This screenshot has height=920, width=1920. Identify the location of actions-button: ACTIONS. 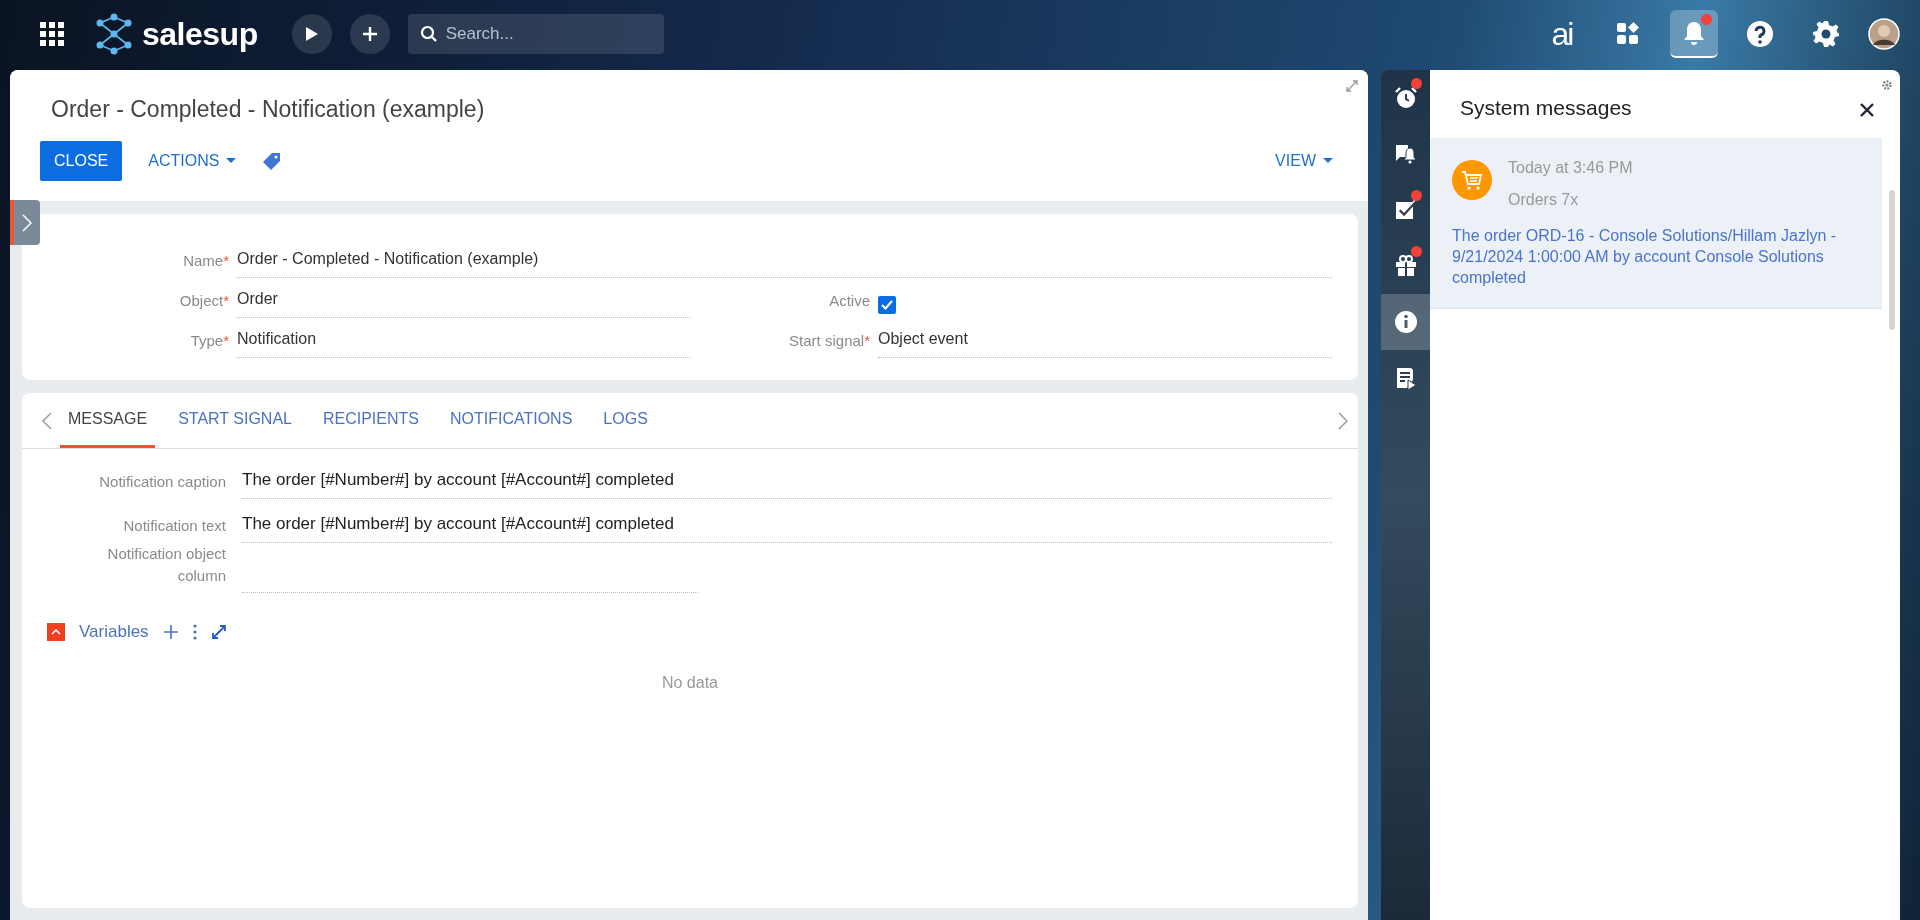
(193, 160).